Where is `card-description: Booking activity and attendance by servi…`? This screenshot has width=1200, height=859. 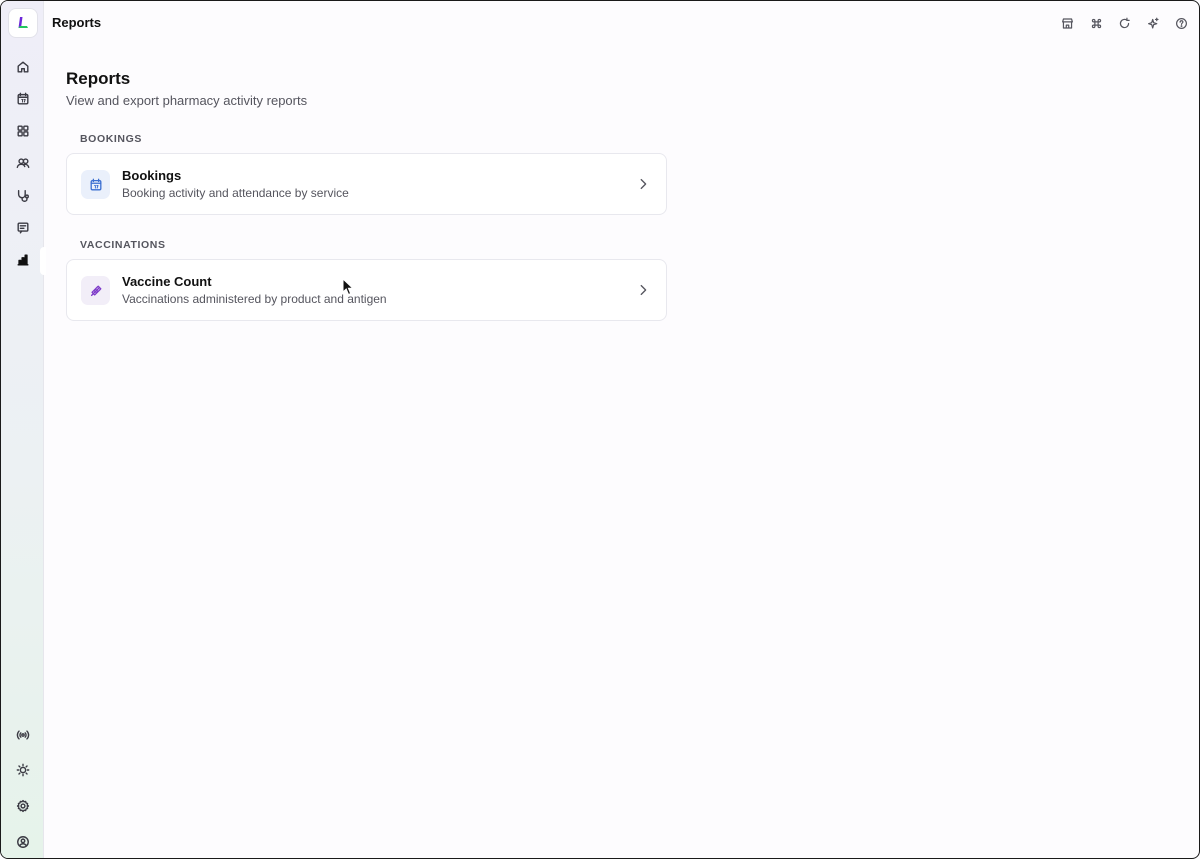
card-description: Booking activity and attendance by servi… is located at coordinates (235, 193).